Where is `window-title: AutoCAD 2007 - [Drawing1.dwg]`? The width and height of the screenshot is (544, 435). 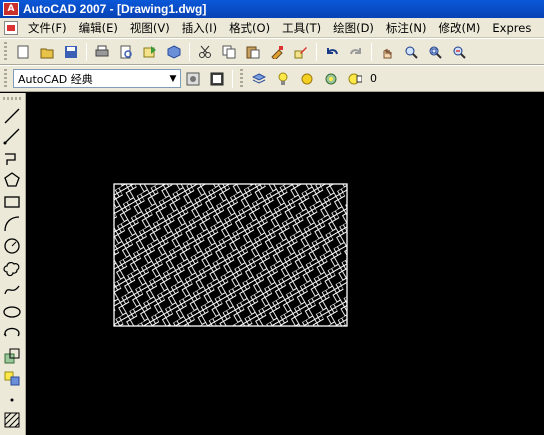 window-title: AutoCAD 2007 - [Drawing1.dwg] is located at coordinates (115, 9).